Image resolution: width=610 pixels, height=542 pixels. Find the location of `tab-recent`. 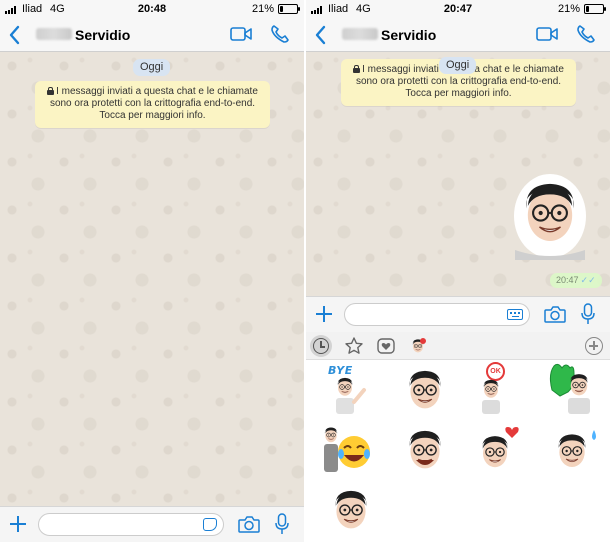

tab-recent is located at coordinates (321, 346).